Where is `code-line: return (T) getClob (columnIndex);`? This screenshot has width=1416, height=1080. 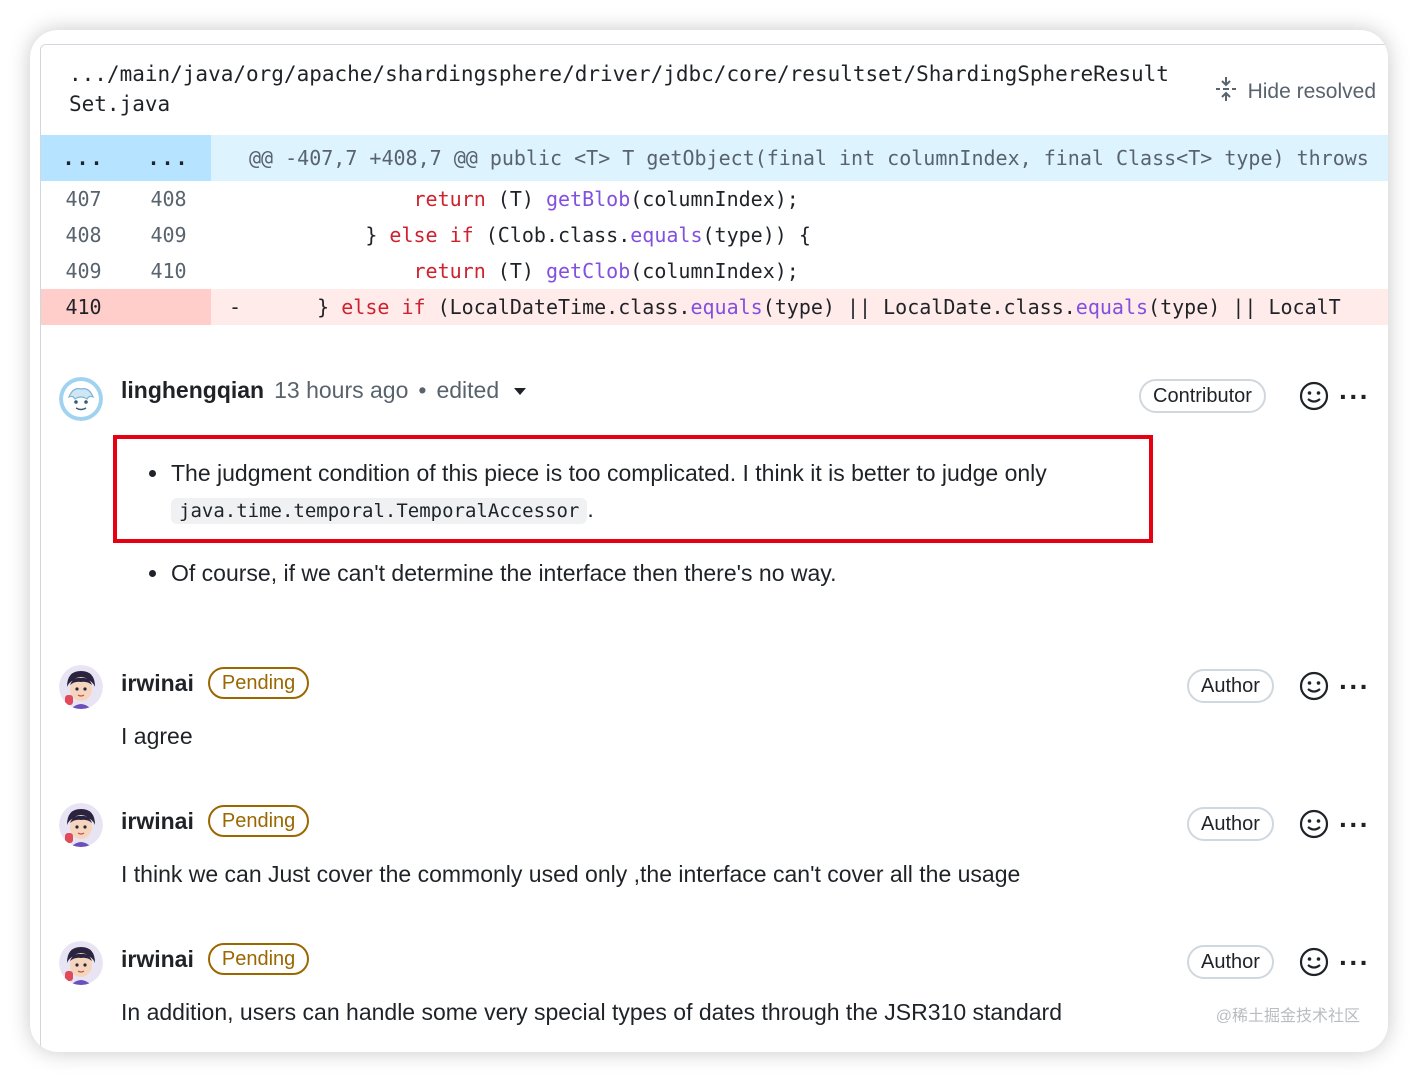
code-line: return (T) getClob (columnIndex); is located at coordinates (799, 271).